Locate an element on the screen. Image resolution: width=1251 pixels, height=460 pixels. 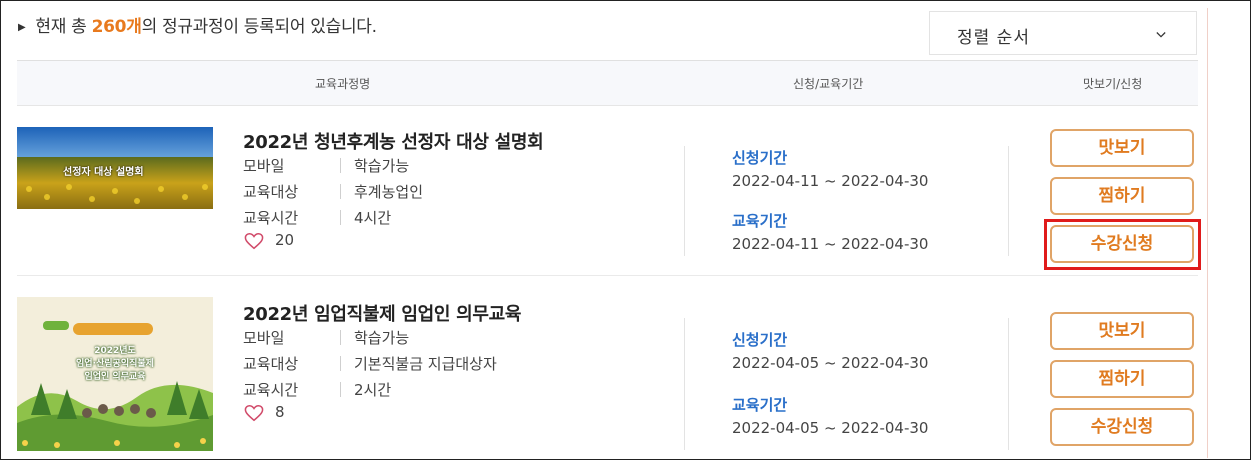
like-counter: 8 is located at coordinates (264, 412).